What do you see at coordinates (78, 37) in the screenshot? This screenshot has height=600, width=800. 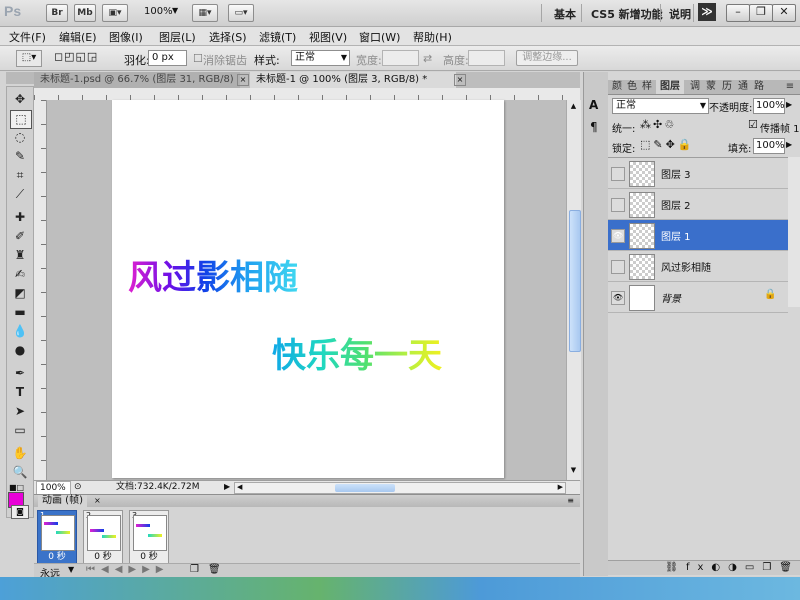 I see `menu-edit: 编辑(E)` at bounding box center [78, 37].